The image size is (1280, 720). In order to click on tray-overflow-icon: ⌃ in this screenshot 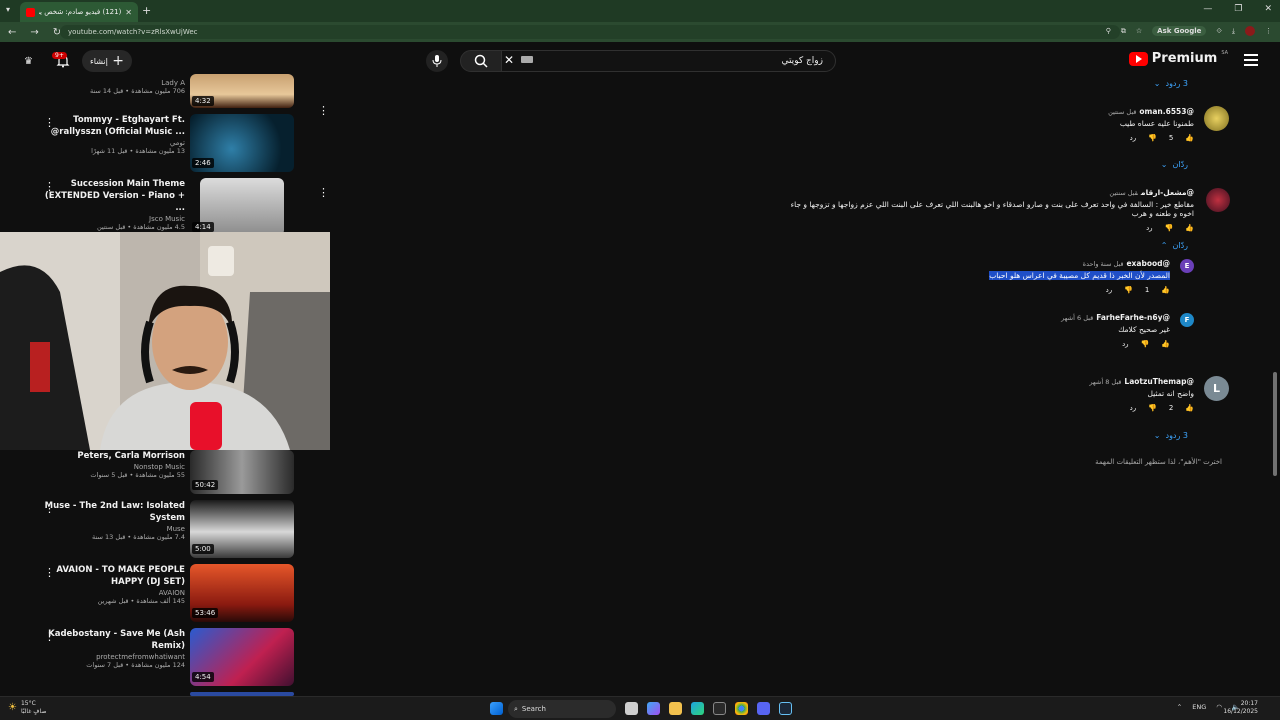, I will do `click(1179, 707)`.